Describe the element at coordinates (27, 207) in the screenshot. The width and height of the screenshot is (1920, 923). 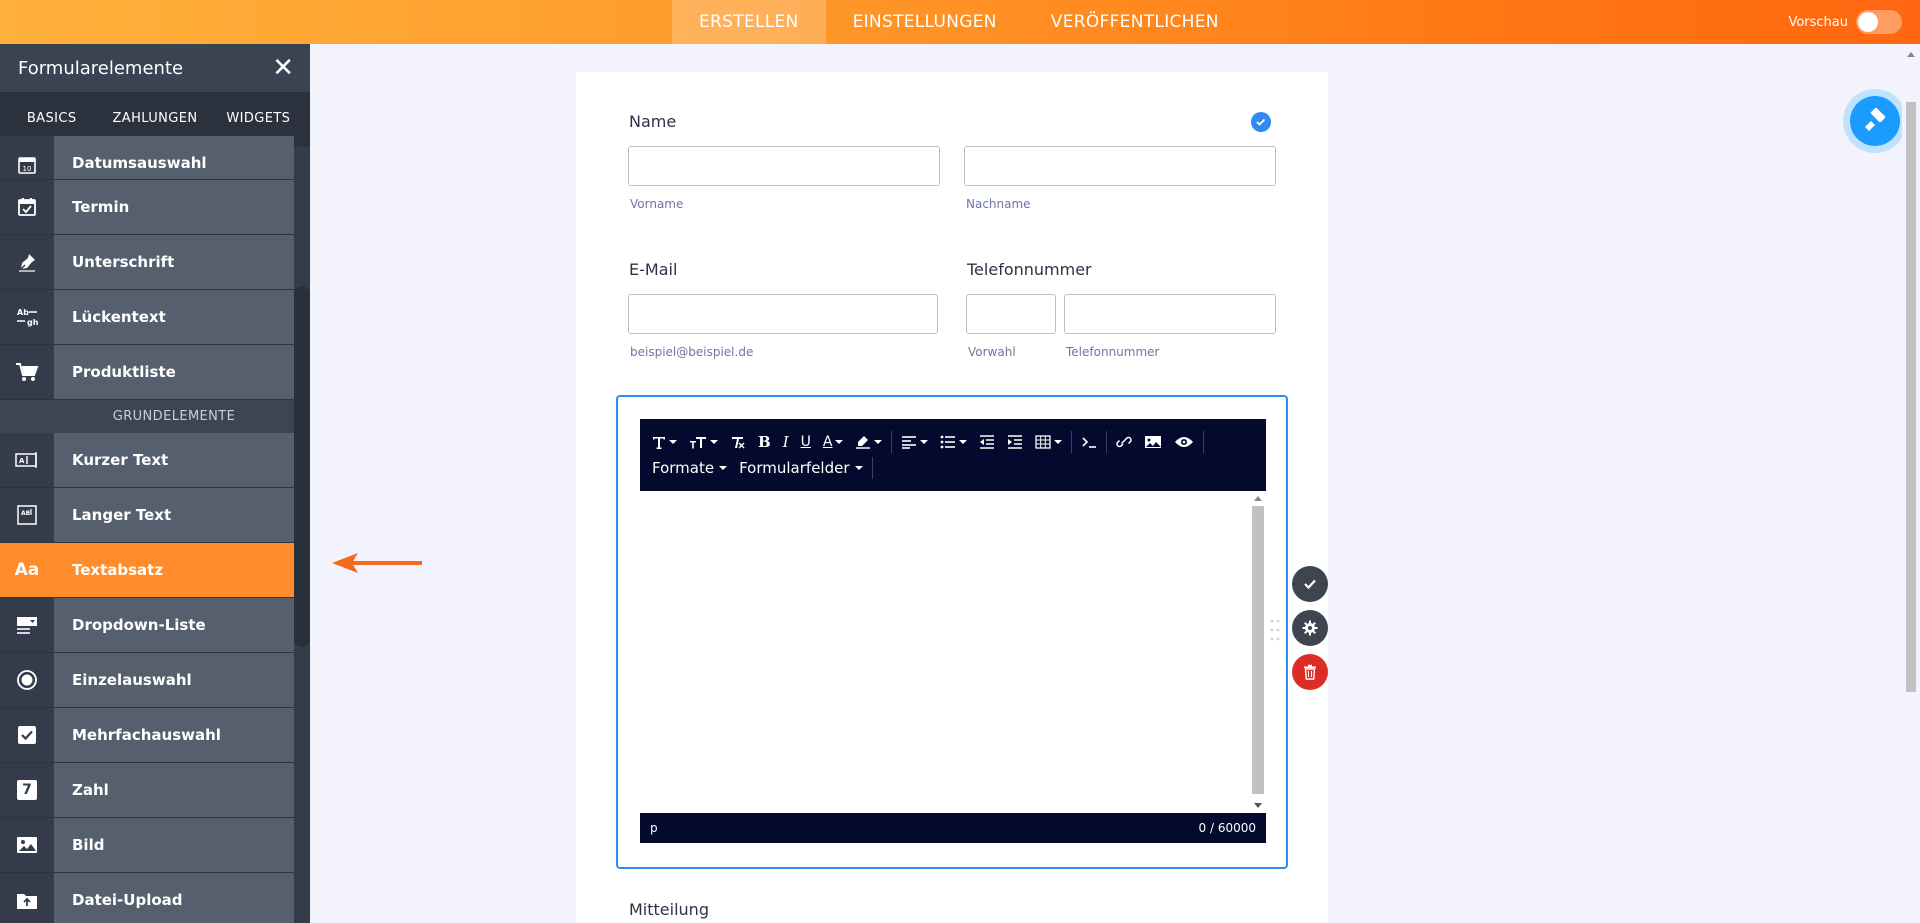
I see `calendar-check-icon` at that location.